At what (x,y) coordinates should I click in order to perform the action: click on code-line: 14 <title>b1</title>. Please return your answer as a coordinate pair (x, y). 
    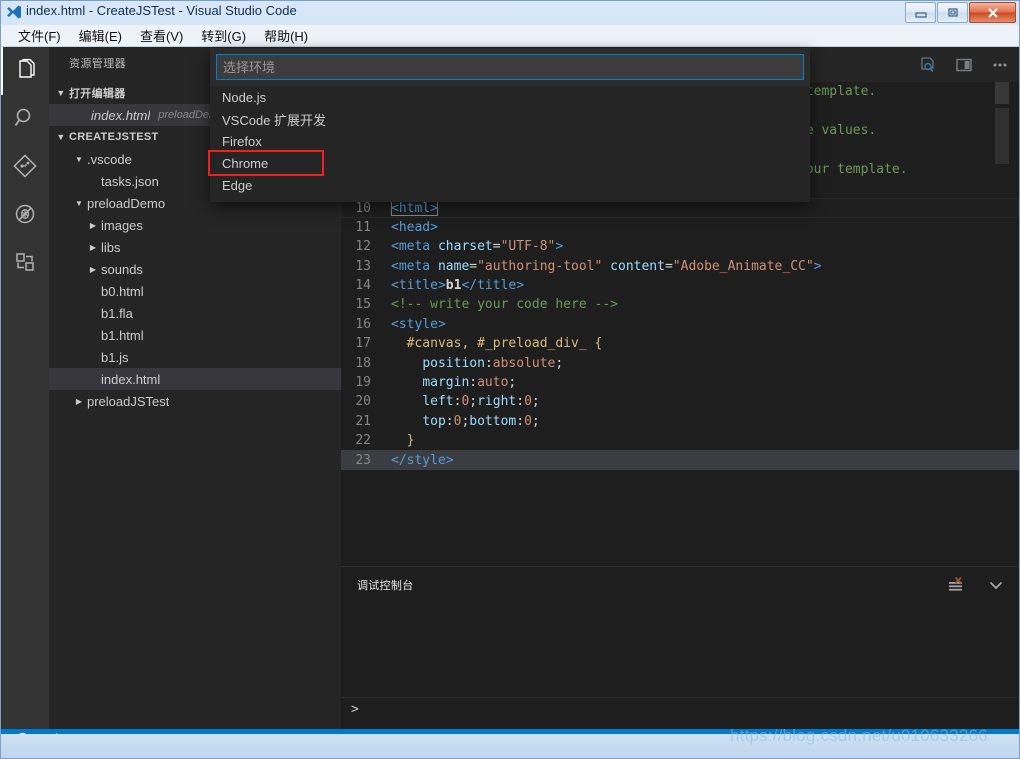
    Looking at the image, I should click on (680, 285).